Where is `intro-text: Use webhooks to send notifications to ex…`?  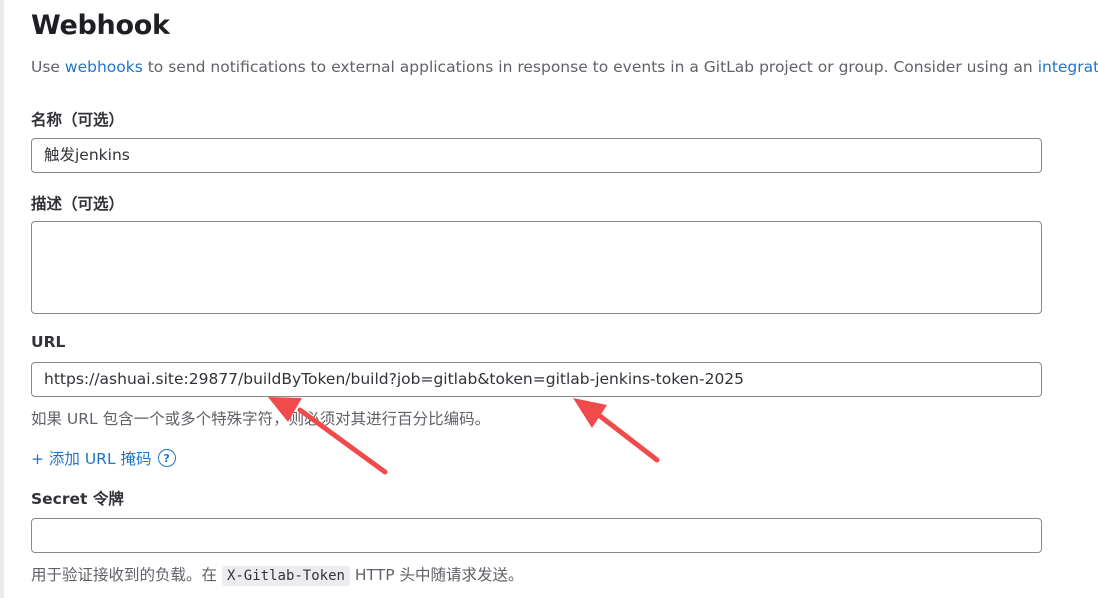 intro-text: Use webhooks to send notifications to ex… is located at coordinates (564, 67).